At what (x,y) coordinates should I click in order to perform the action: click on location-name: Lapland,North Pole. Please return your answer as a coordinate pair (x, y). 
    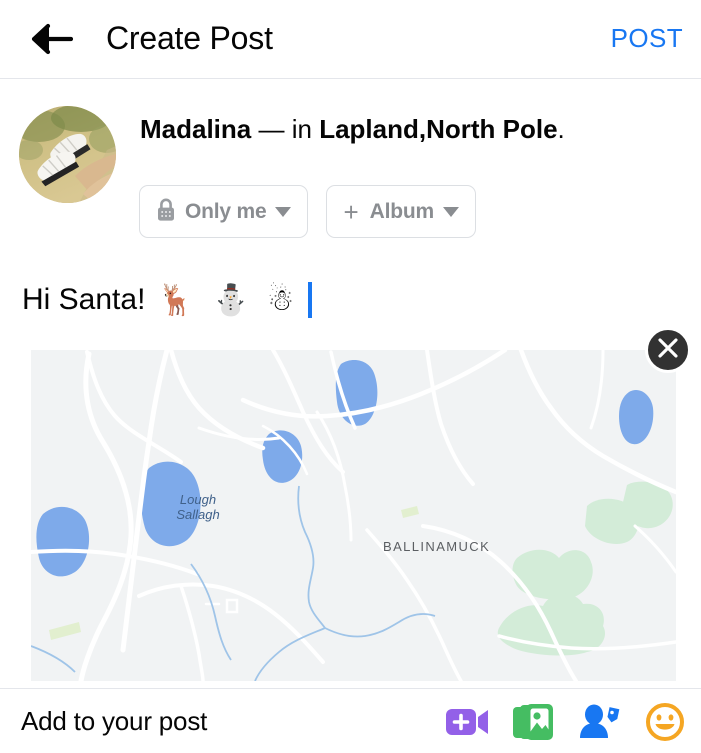
    Looking at the image, I should click on (438, 129).